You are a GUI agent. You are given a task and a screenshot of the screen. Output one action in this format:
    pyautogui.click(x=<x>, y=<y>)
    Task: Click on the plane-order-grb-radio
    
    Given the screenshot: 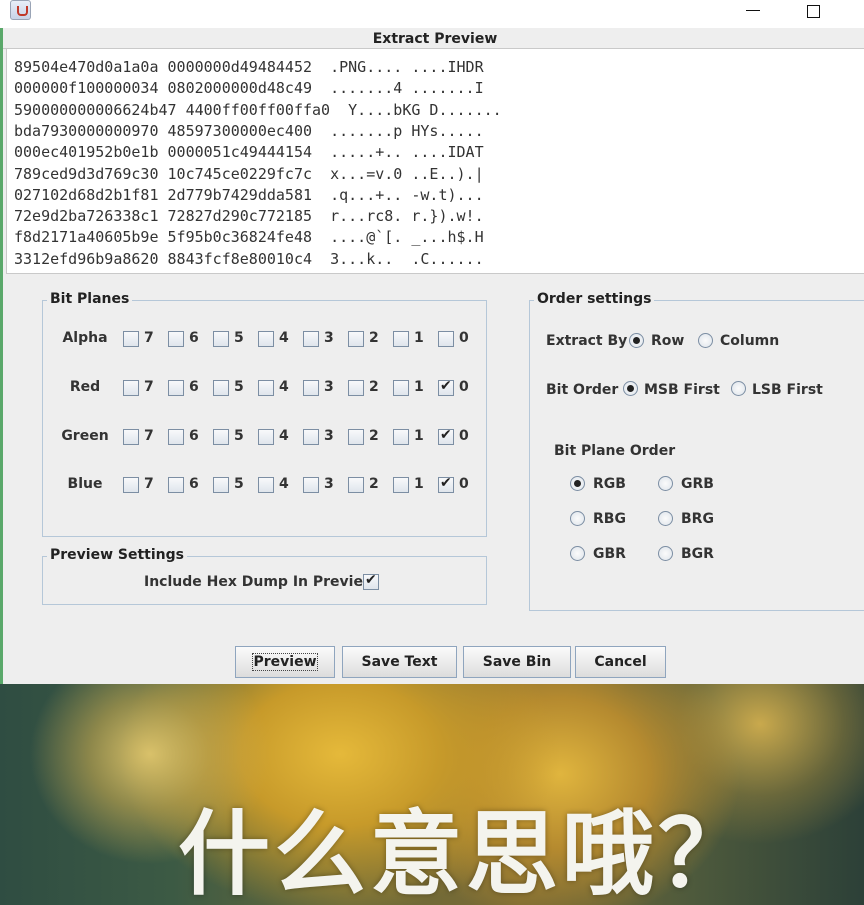 What is the action you would take?
    pyautogui.click(x=665, y=483)
    